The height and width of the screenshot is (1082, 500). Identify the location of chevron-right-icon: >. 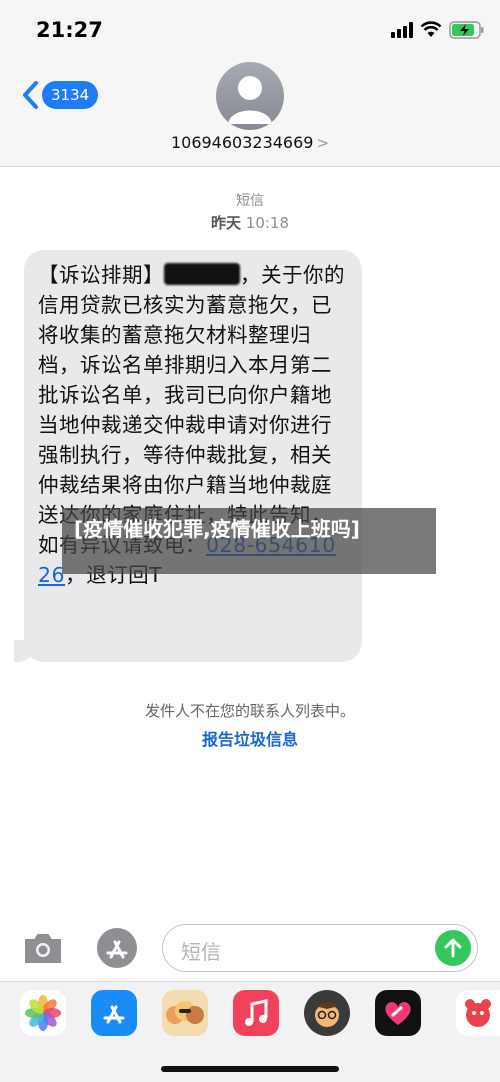
(323, 143).